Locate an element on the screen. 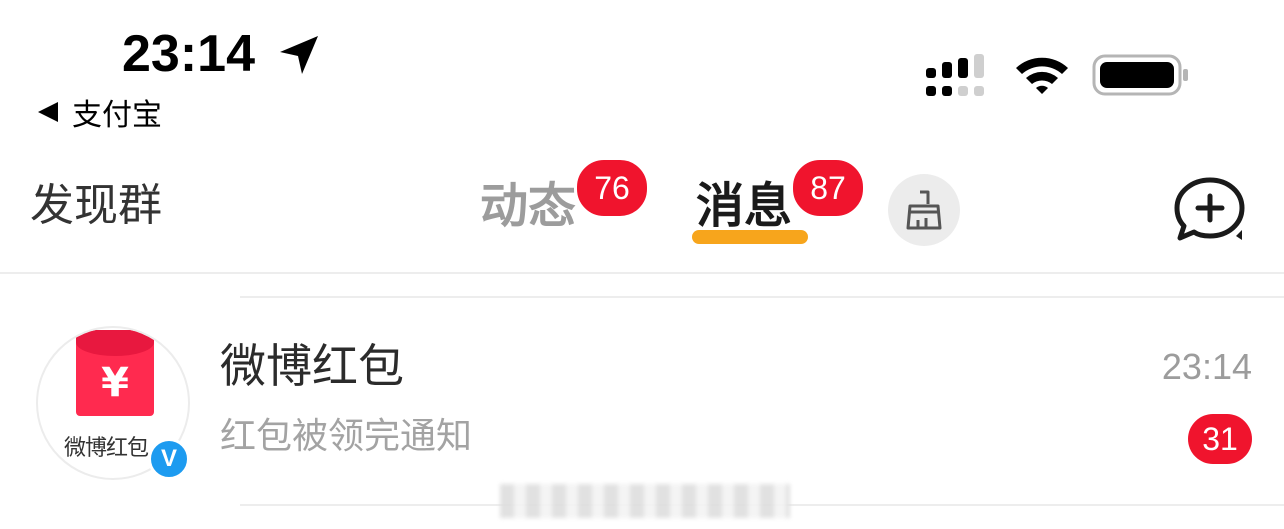 Image resolution: width=1284 pixels, height=529 pixels. red-envelope-icon: ¥ is located at coordinates (115, 373).